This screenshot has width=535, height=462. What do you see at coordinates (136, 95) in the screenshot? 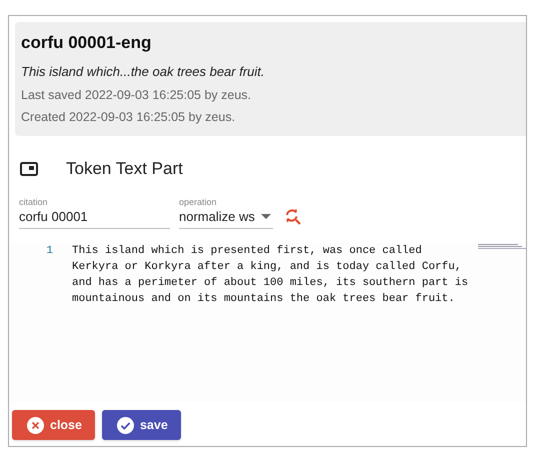
I see `last-saved-text: Last saved 2022-09-03 16:25:05 by zeus.` at bounding box center [136, 95].